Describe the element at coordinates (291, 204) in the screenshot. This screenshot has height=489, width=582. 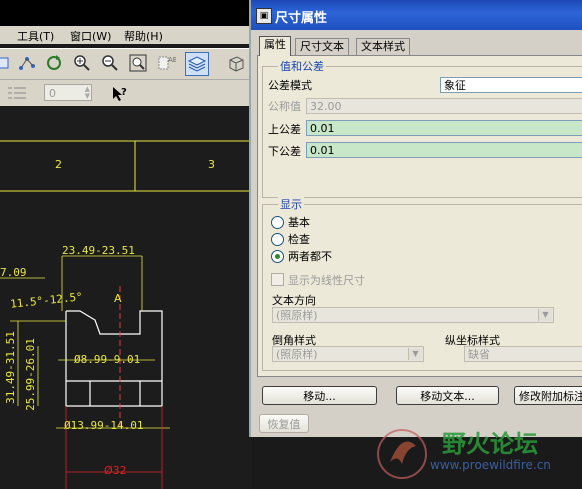
I see `display-group-label: 显示` at that location.